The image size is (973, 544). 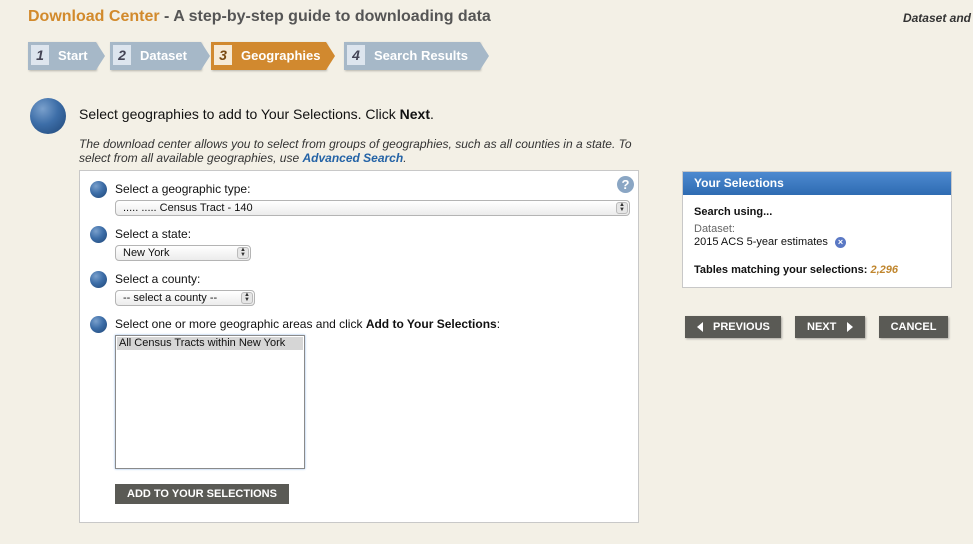 What do you see at coordinates (153, 234) in the screenshot?
I see `state-label: Select a state:` at bounding box center [153, 234].